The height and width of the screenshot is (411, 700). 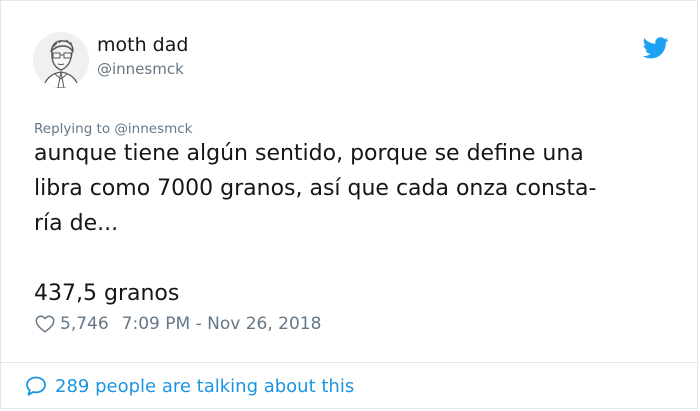 I want to click on tweet-timestamp: 7:09 PM - Nov 26, 2018, so click(x=222, y=324).